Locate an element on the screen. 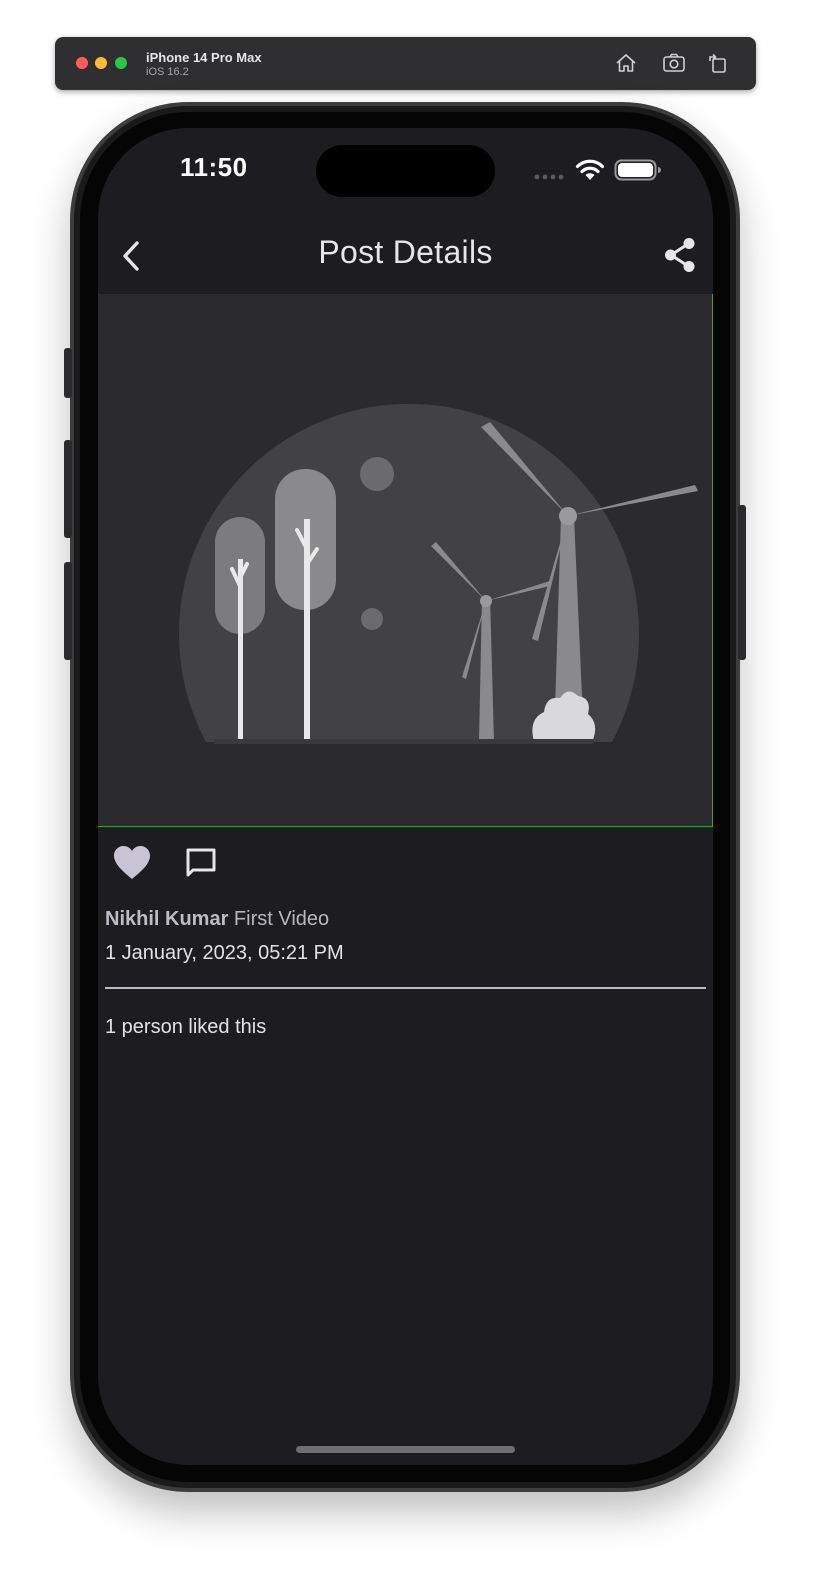 The width and height of the screenshot is (816, 1577). post-timestamp: 1 January, 2023, 05:21 PM is located at coordinates (224, 953).